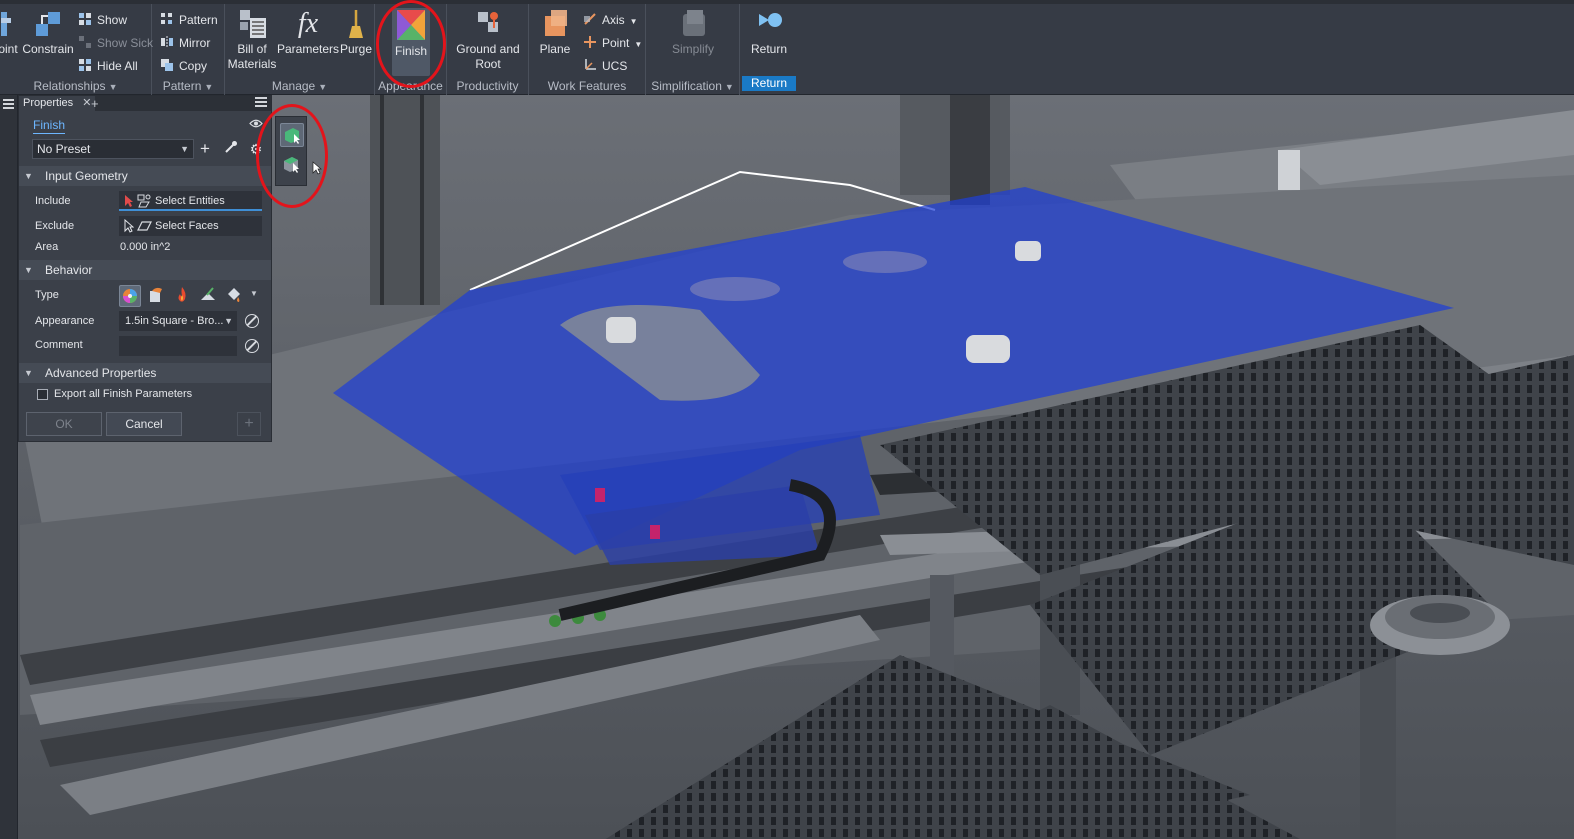 The image size is (1574, 839). What do you see at coordinates (612, 43) in the screenshot?
I see `point-feature-button: Point ▼` at bounding box center [612, 43].